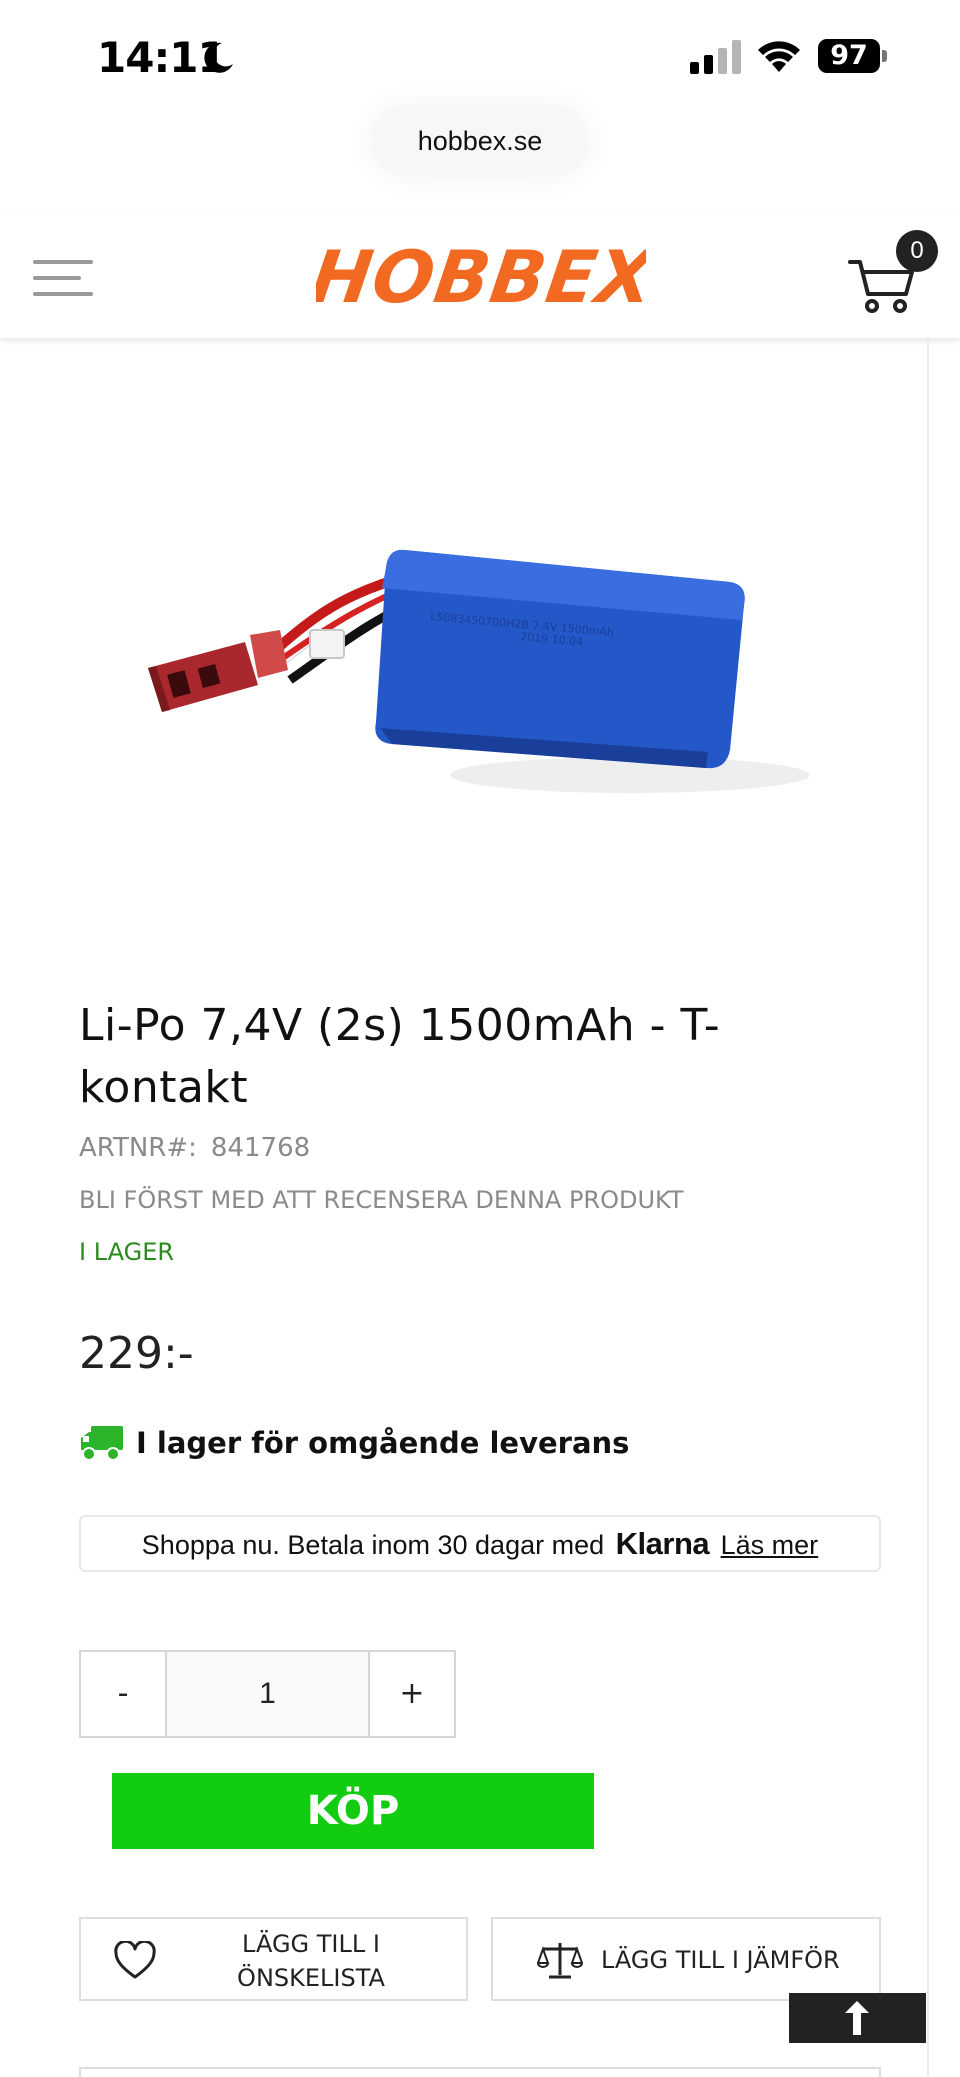 This screenshot has height=2077, width=960. Describe the element at coordinates (411, 1694) in the screenshot. I see `quantity-increase-button: +` at that location.